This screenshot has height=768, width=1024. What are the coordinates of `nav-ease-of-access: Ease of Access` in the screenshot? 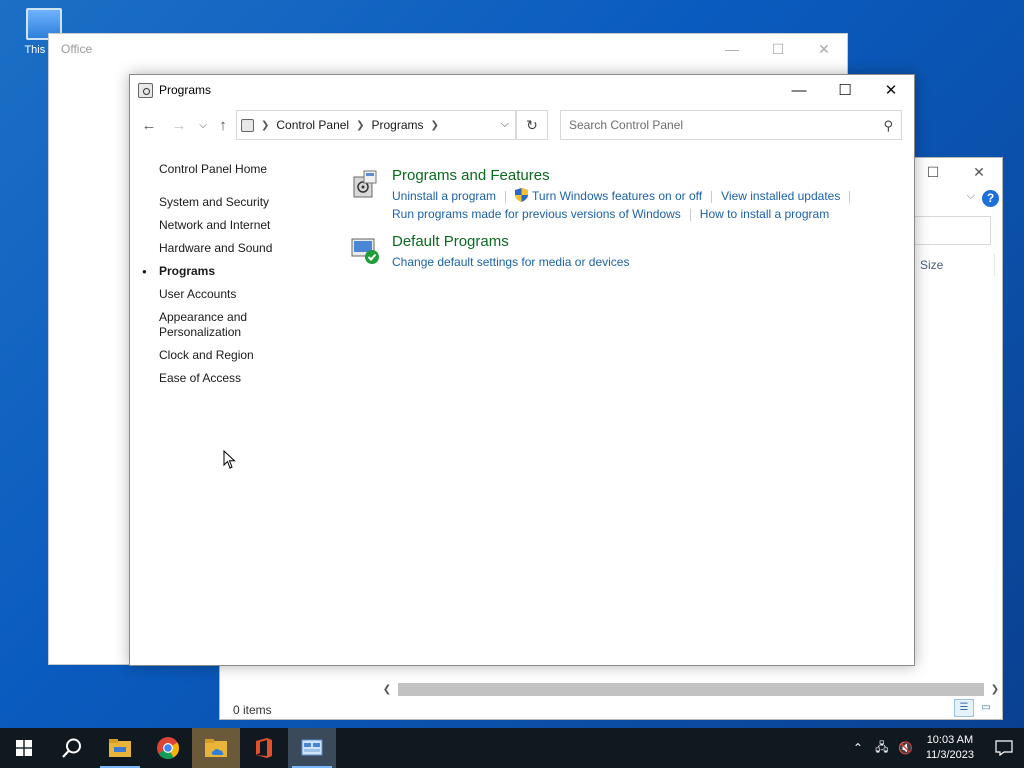 It's located at (244, 378).